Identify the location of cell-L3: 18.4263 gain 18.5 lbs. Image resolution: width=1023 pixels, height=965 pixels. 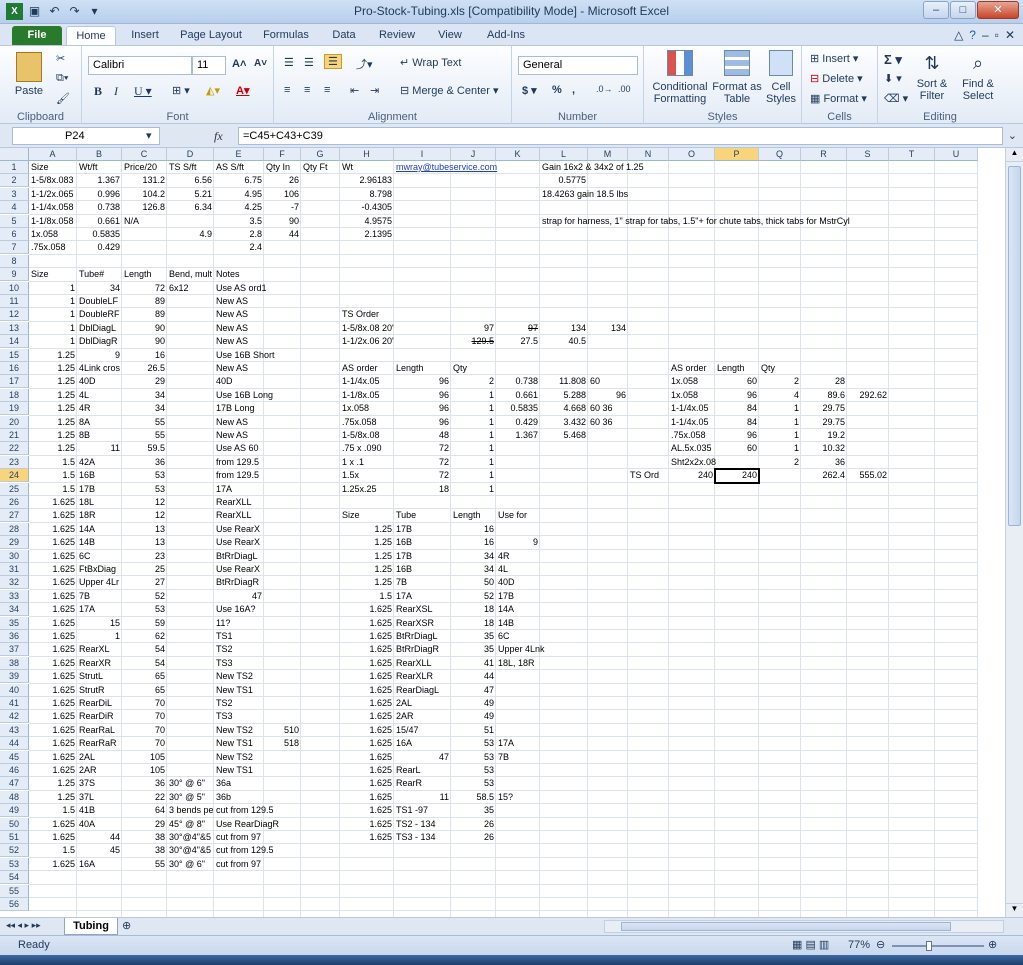
(585, 194).